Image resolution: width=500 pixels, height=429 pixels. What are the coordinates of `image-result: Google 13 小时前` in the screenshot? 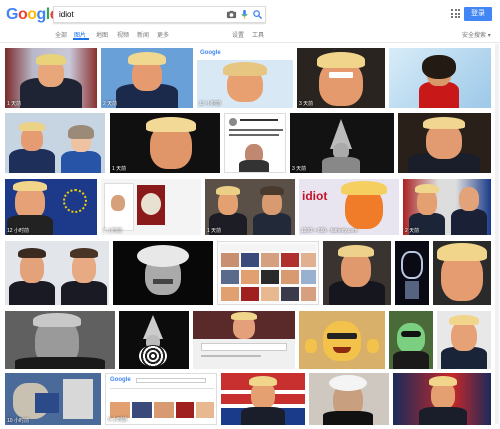 It's located at (245, 78).